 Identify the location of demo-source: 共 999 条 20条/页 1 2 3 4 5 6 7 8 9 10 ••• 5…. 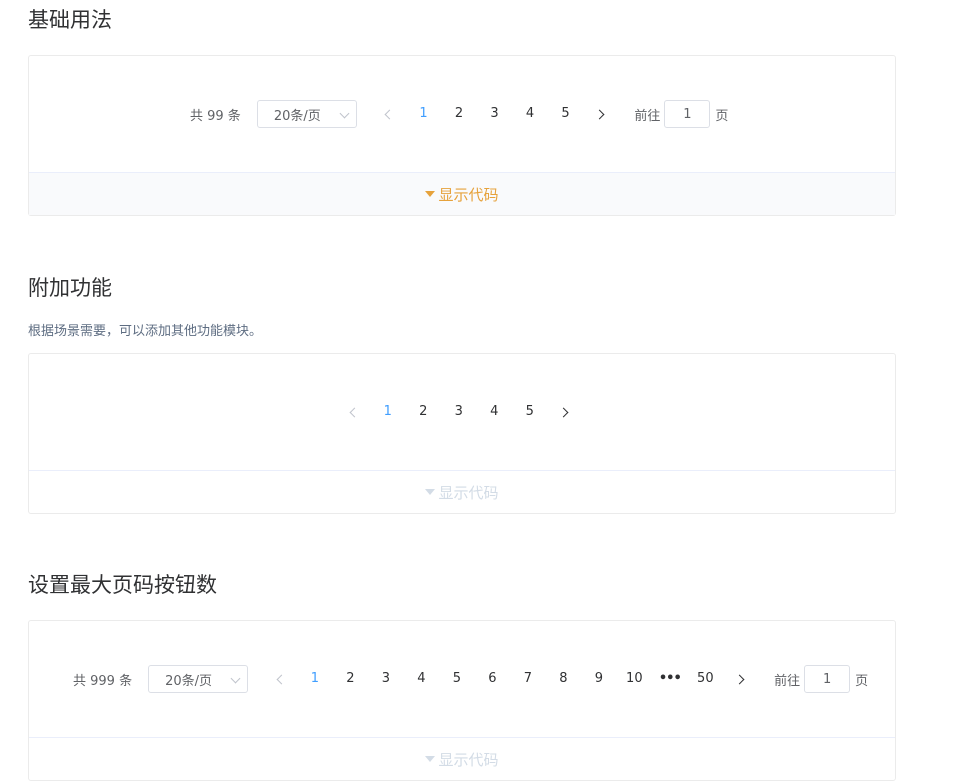
(462, 679).